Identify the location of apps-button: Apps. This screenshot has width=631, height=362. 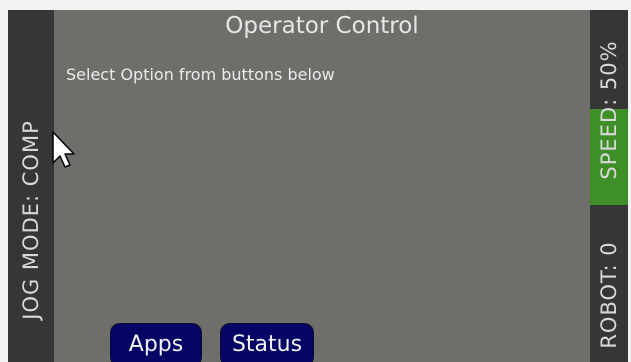
(156, 342).